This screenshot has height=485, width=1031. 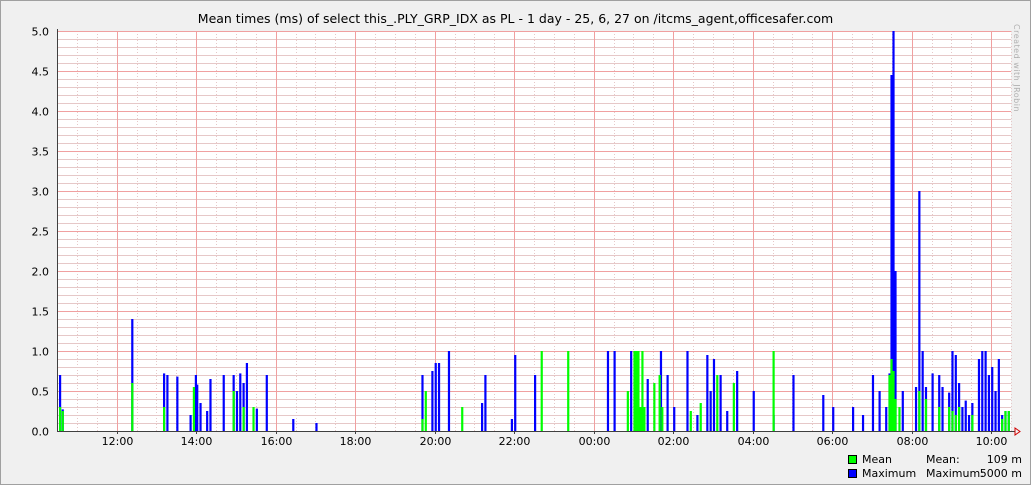 I want to click on y-tick-label: 5.0, so click(x=41, y=32).